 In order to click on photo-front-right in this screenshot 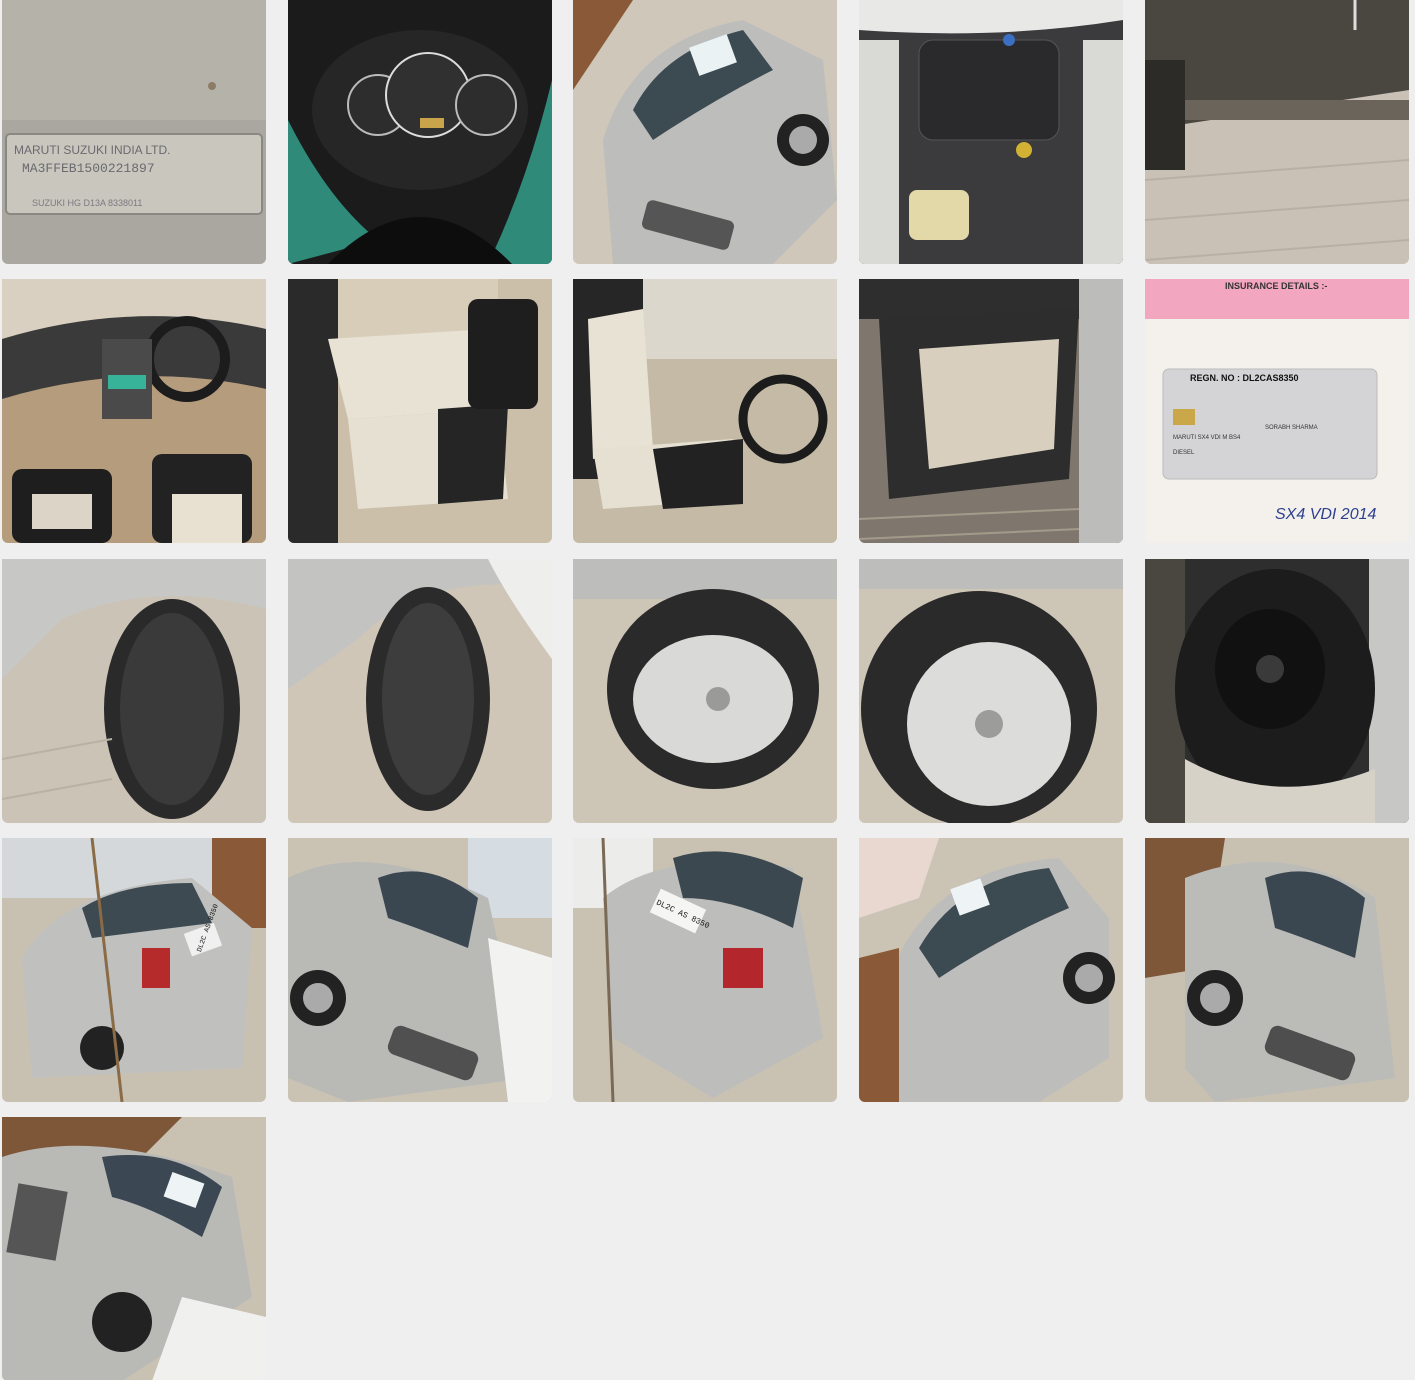, I will do `click(1277, 970)`.